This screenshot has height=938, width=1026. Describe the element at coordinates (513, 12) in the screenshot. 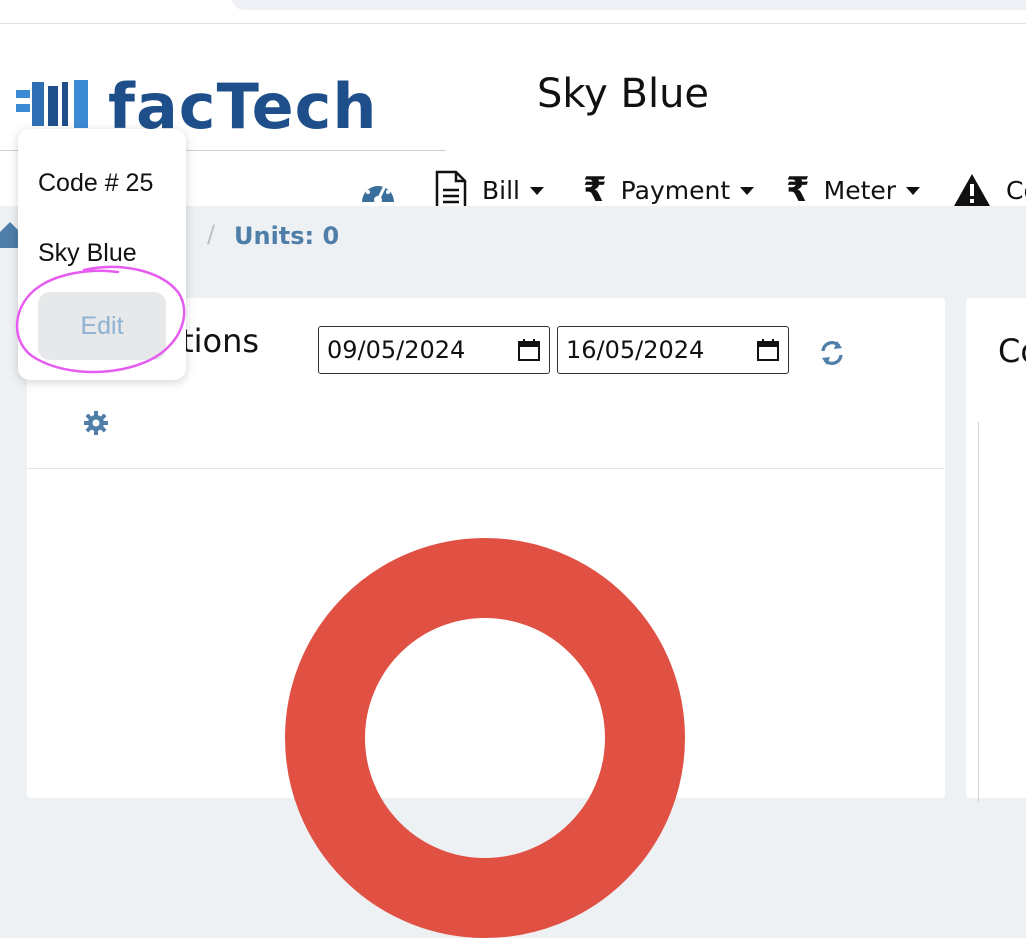

I see `browser-top-strip` at that location.